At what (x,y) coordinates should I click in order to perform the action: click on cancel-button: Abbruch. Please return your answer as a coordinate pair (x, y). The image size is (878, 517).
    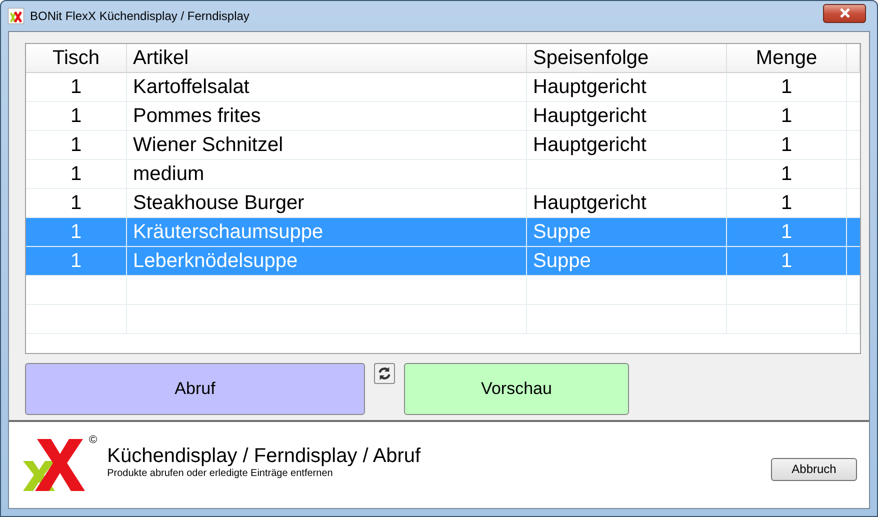
    Looking at the image, I should click on (814, 469).